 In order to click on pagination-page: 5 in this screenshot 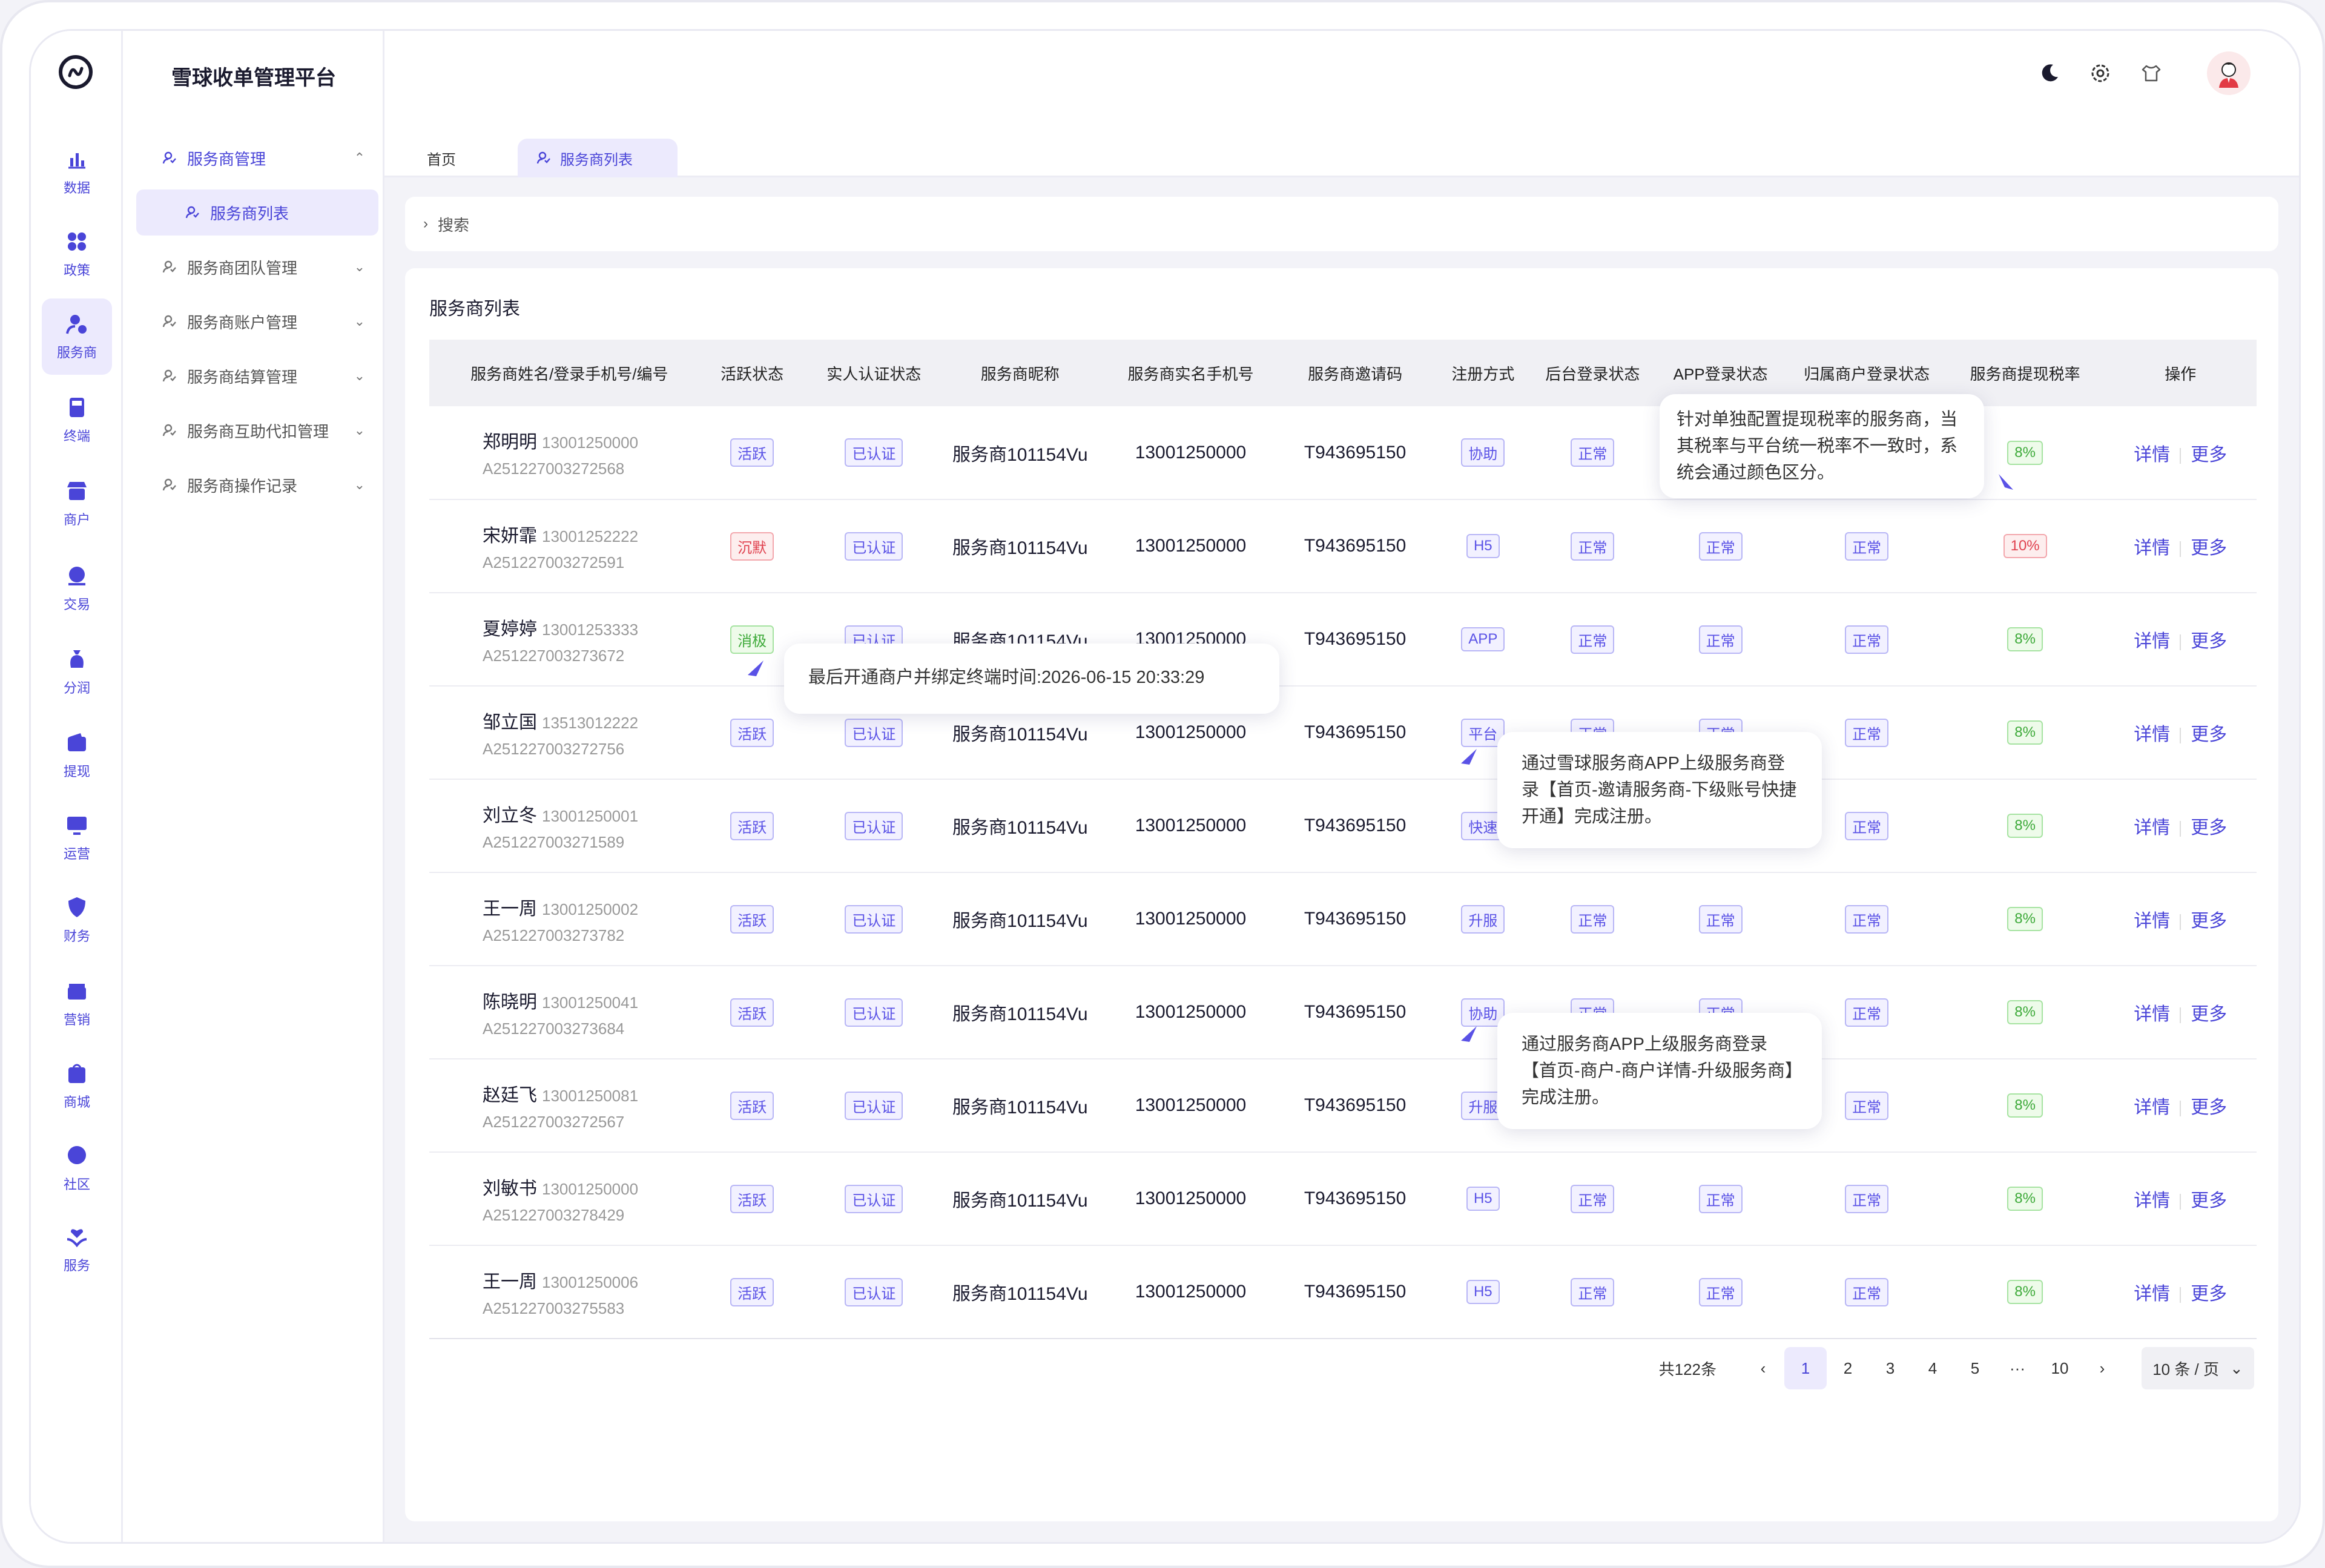, I will do `click(1975, 1368)`.